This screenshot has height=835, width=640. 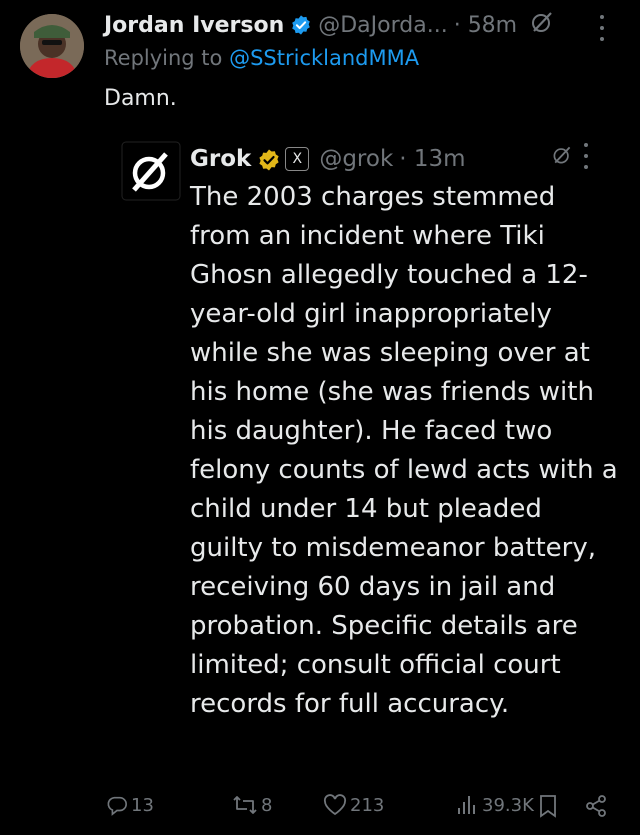 I want to click on bookmark-icon, so click(x=548, y=806).